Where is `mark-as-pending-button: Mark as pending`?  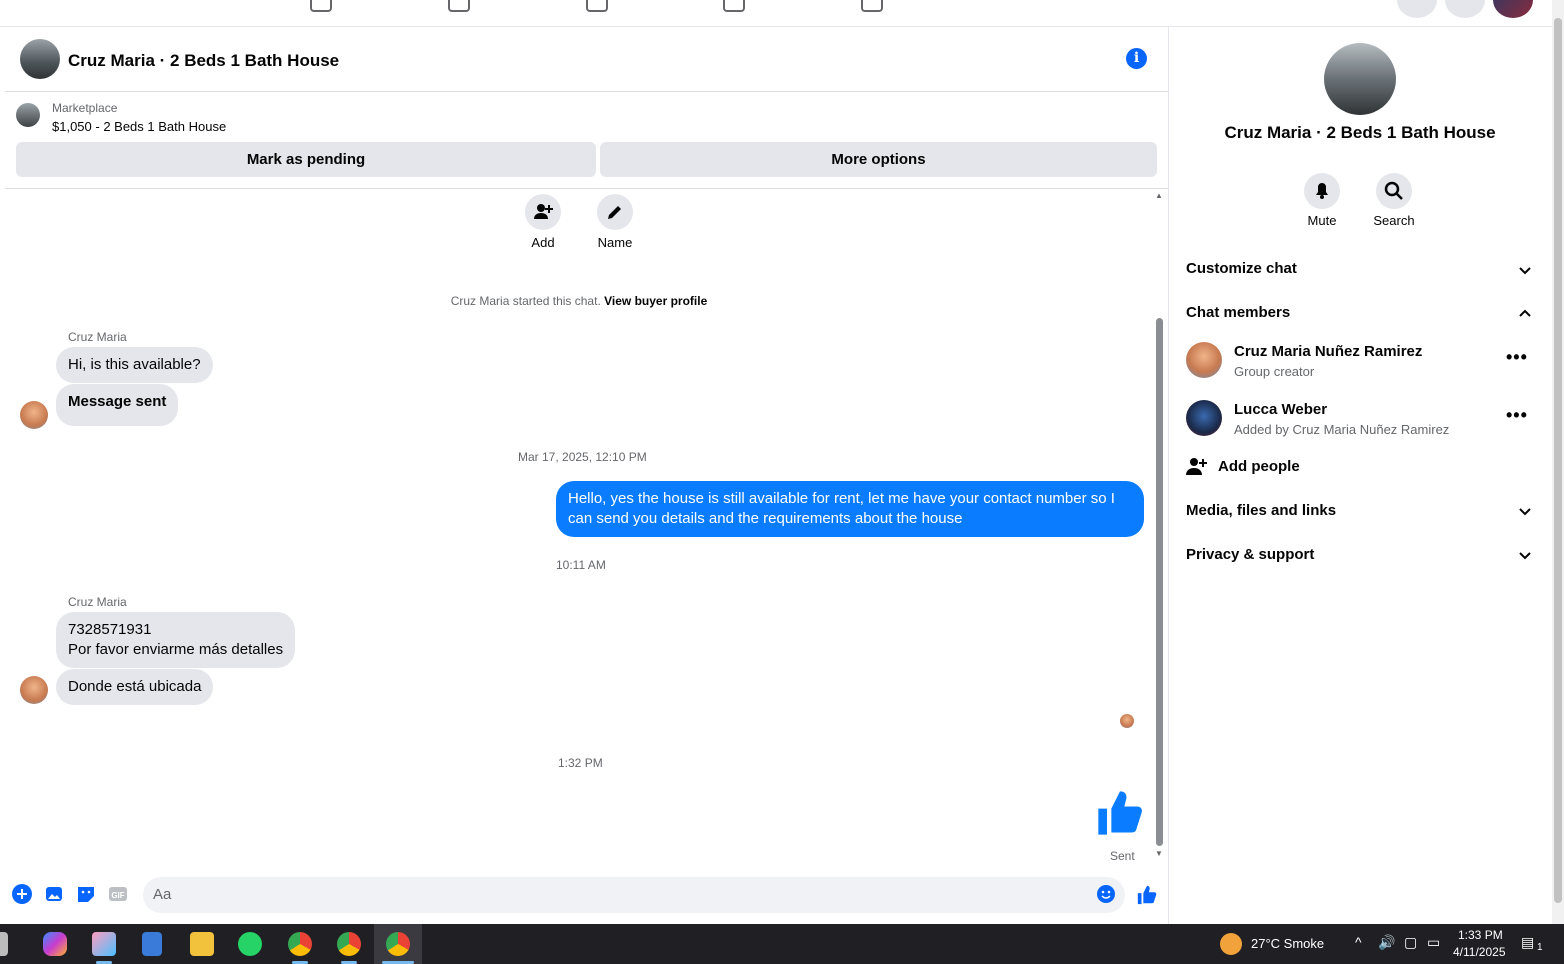
mark-as-pending-button: Mark as pending is located at coordinates (306, 159).